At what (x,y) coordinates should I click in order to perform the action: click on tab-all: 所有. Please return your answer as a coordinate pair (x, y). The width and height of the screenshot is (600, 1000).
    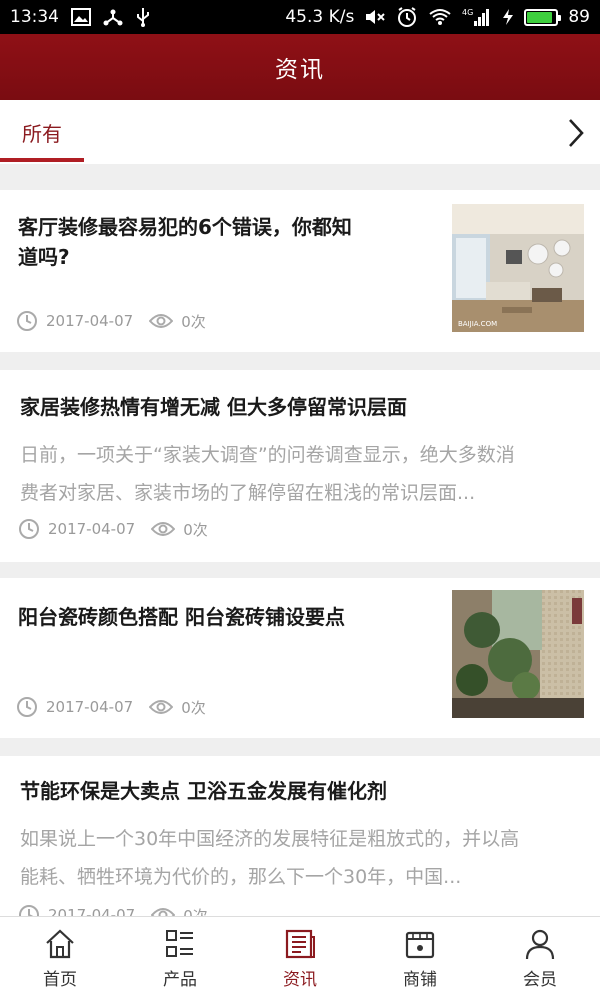
    Looking at the image, I should click on (42, 132).